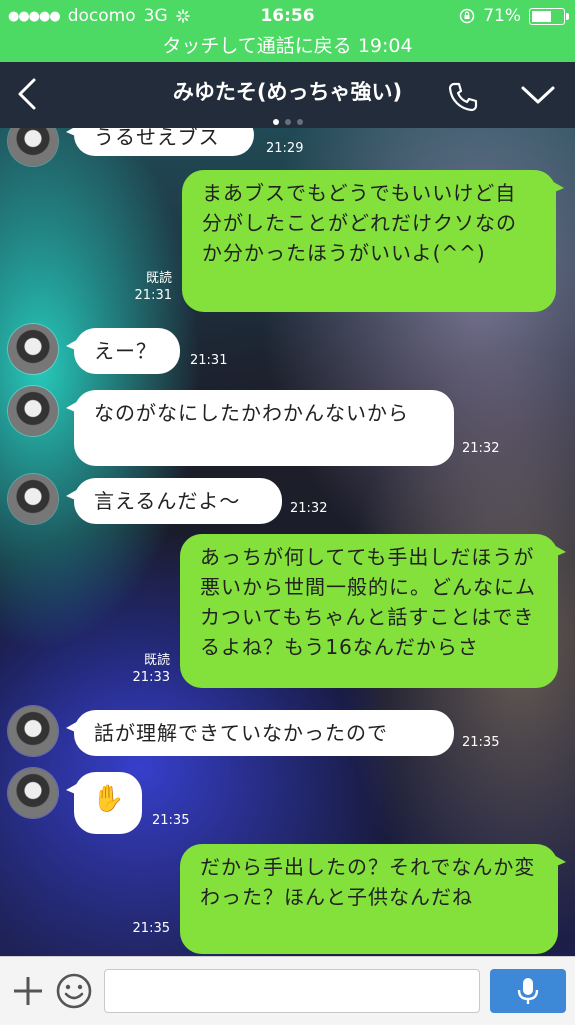  What do you see at coordinates (123, 351) in the screenshot?
I see `incoming-message: えー？` at bounding box center [123, 351].